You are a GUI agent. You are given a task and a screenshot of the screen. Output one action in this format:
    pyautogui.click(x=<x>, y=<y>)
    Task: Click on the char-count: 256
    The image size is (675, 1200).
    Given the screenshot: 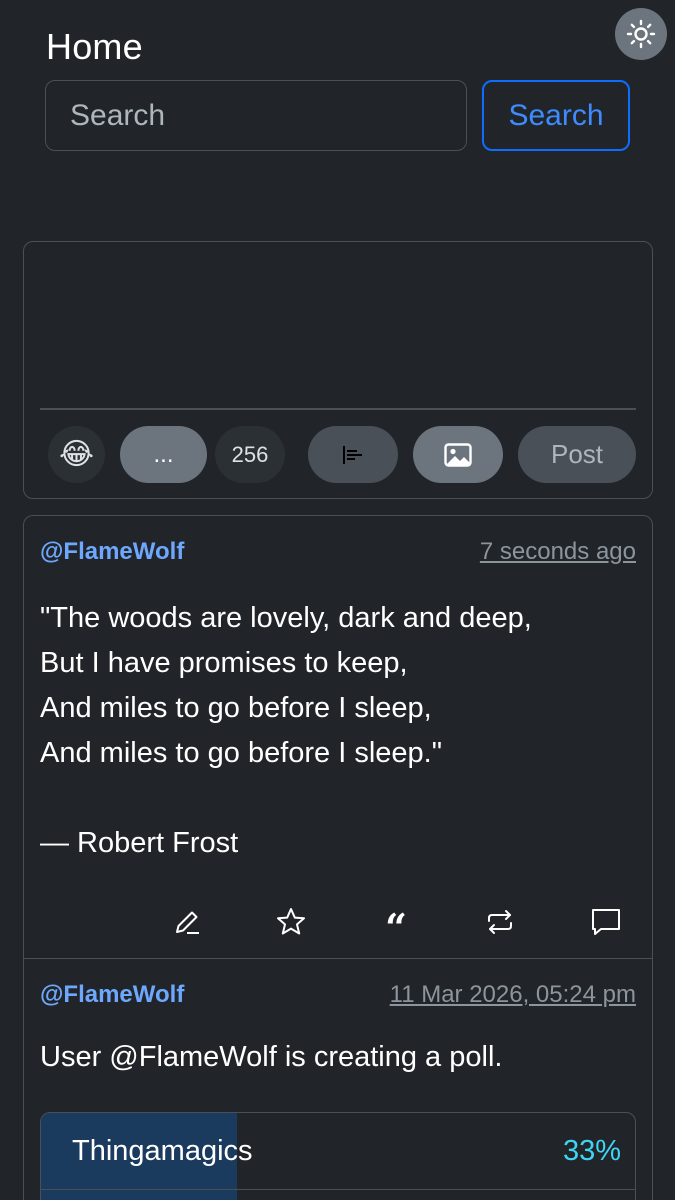 What is the action you would take?
    pyautogui.click(x=250, y=454)
    